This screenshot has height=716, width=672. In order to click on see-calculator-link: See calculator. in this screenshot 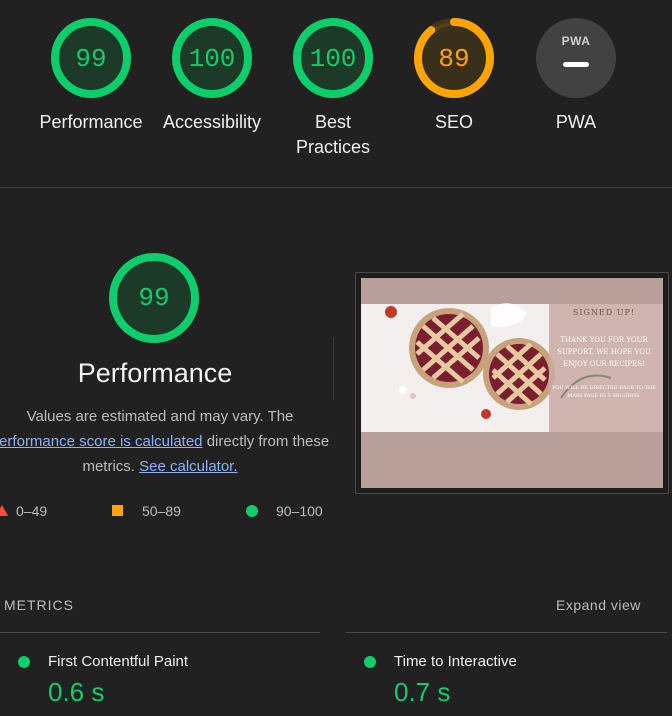, I will do `click(188, 466)`.